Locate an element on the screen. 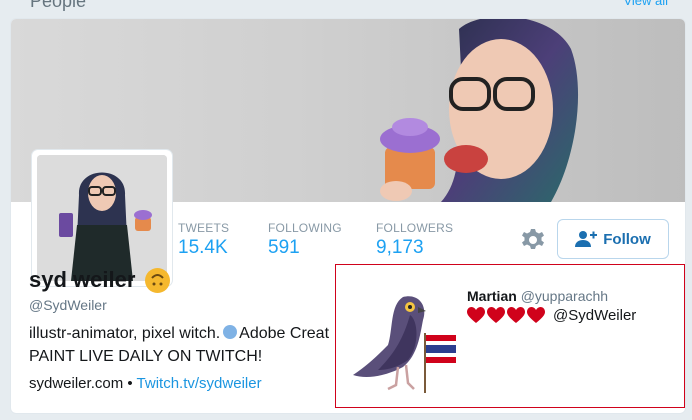 Image resolution: width=692 pixels, height=420 pixels. website-link: sydweiler.com is located at coordinates (76, 383).